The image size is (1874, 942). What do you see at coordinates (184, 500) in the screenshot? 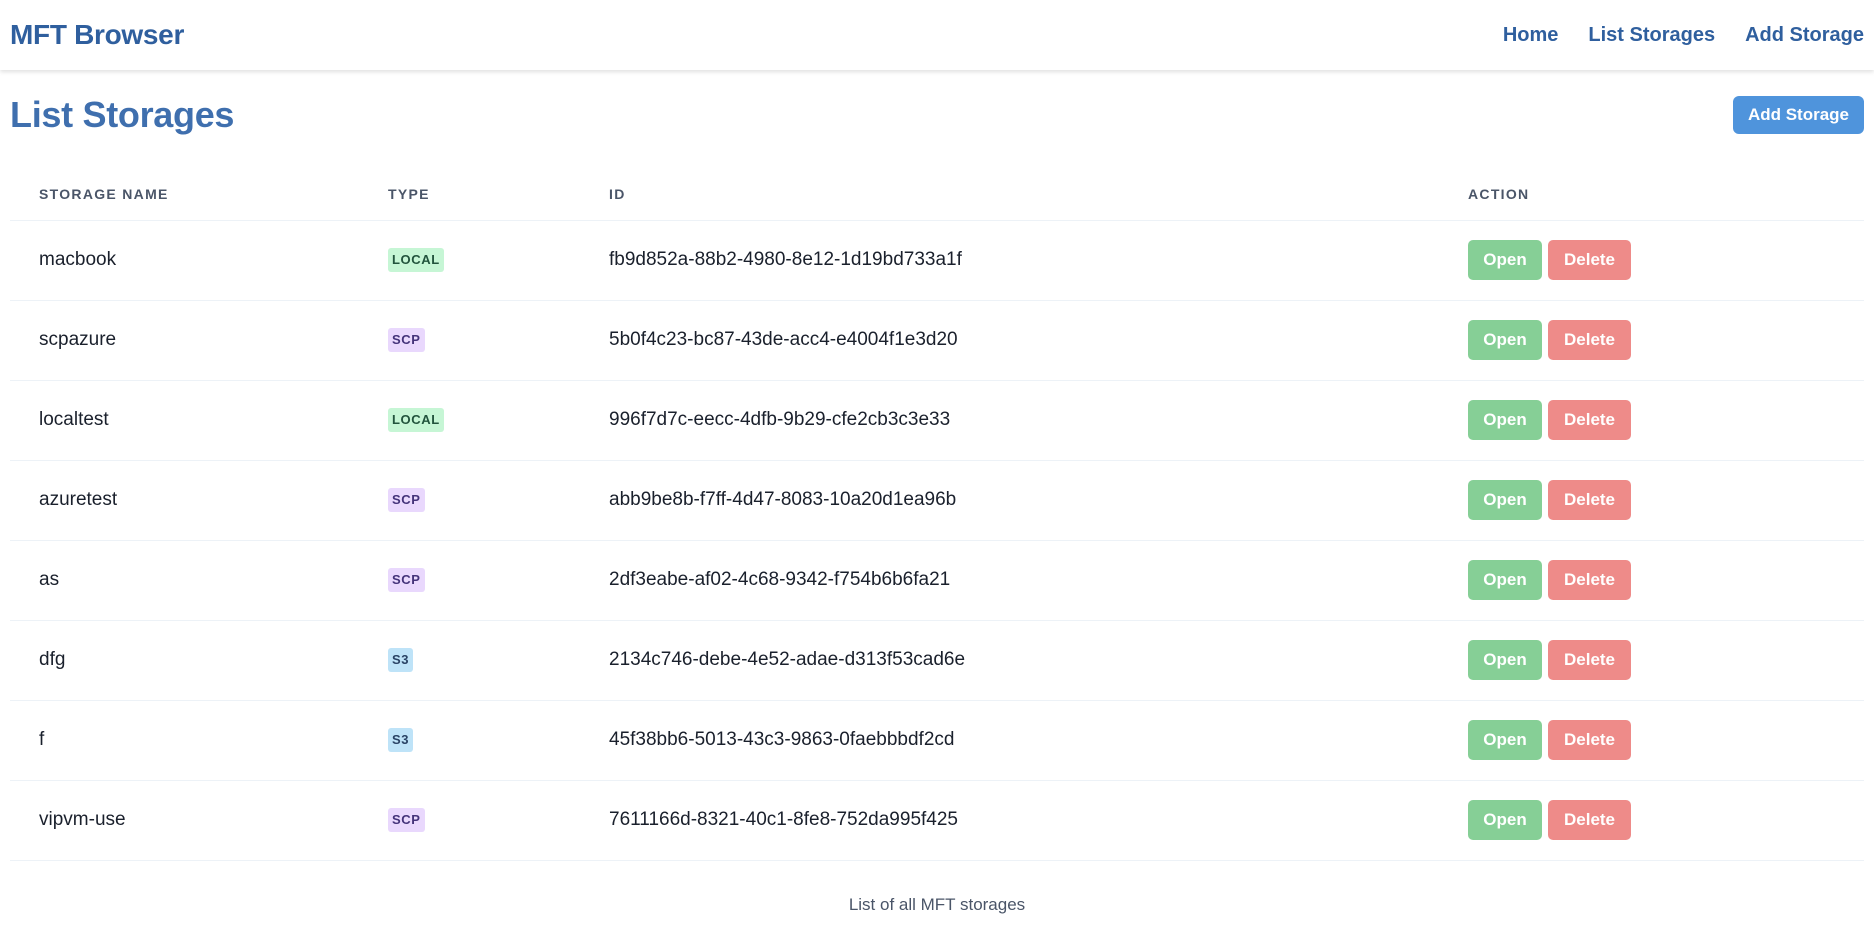
I see `storage-name-cell: azuretest` at bounding box center [184, 500].